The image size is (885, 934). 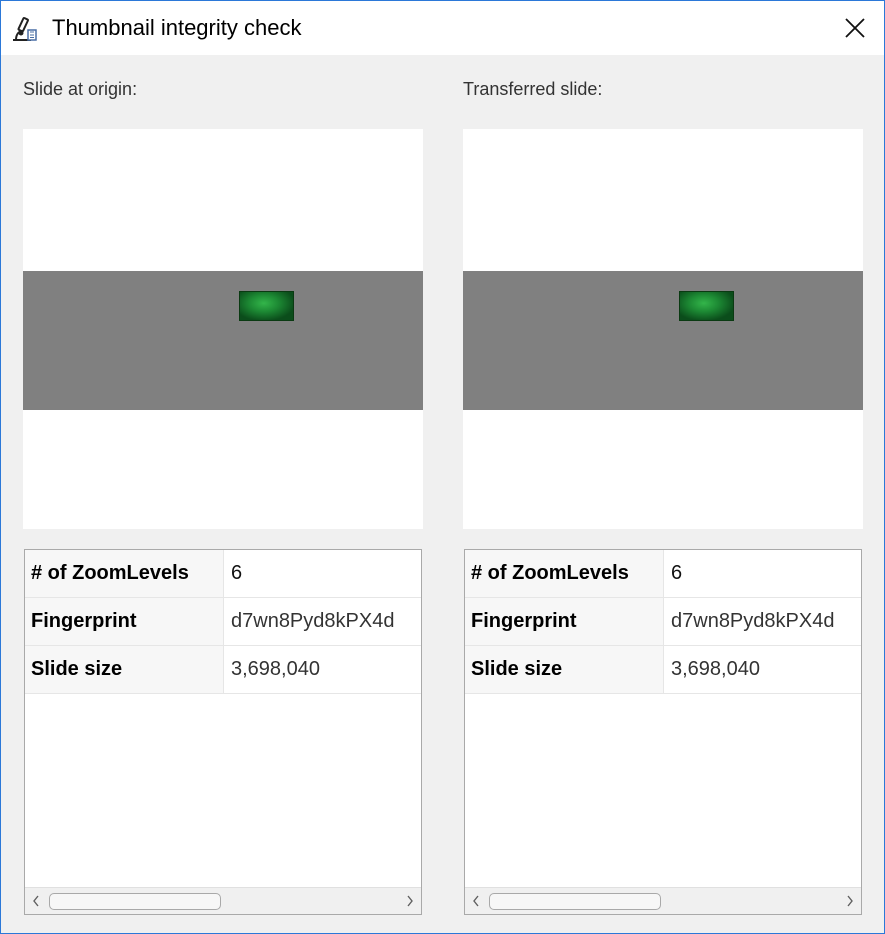 I want to click on transferred-label: Transferred slide:, so click(x=533, y=89).